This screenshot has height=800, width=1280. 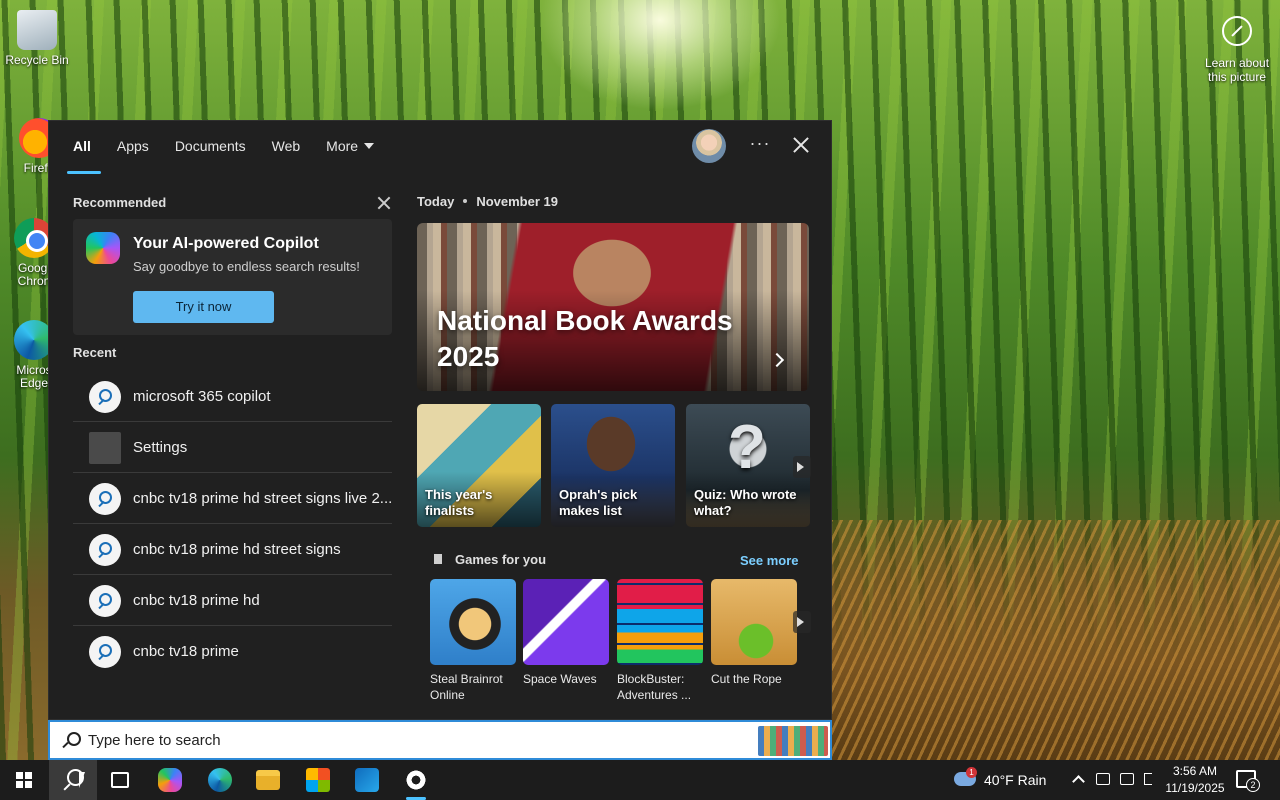 What do you see at coordinates (133, 156) in the screenshot?
I see `tab-apps: Apps` at bounding box center [133, 156].